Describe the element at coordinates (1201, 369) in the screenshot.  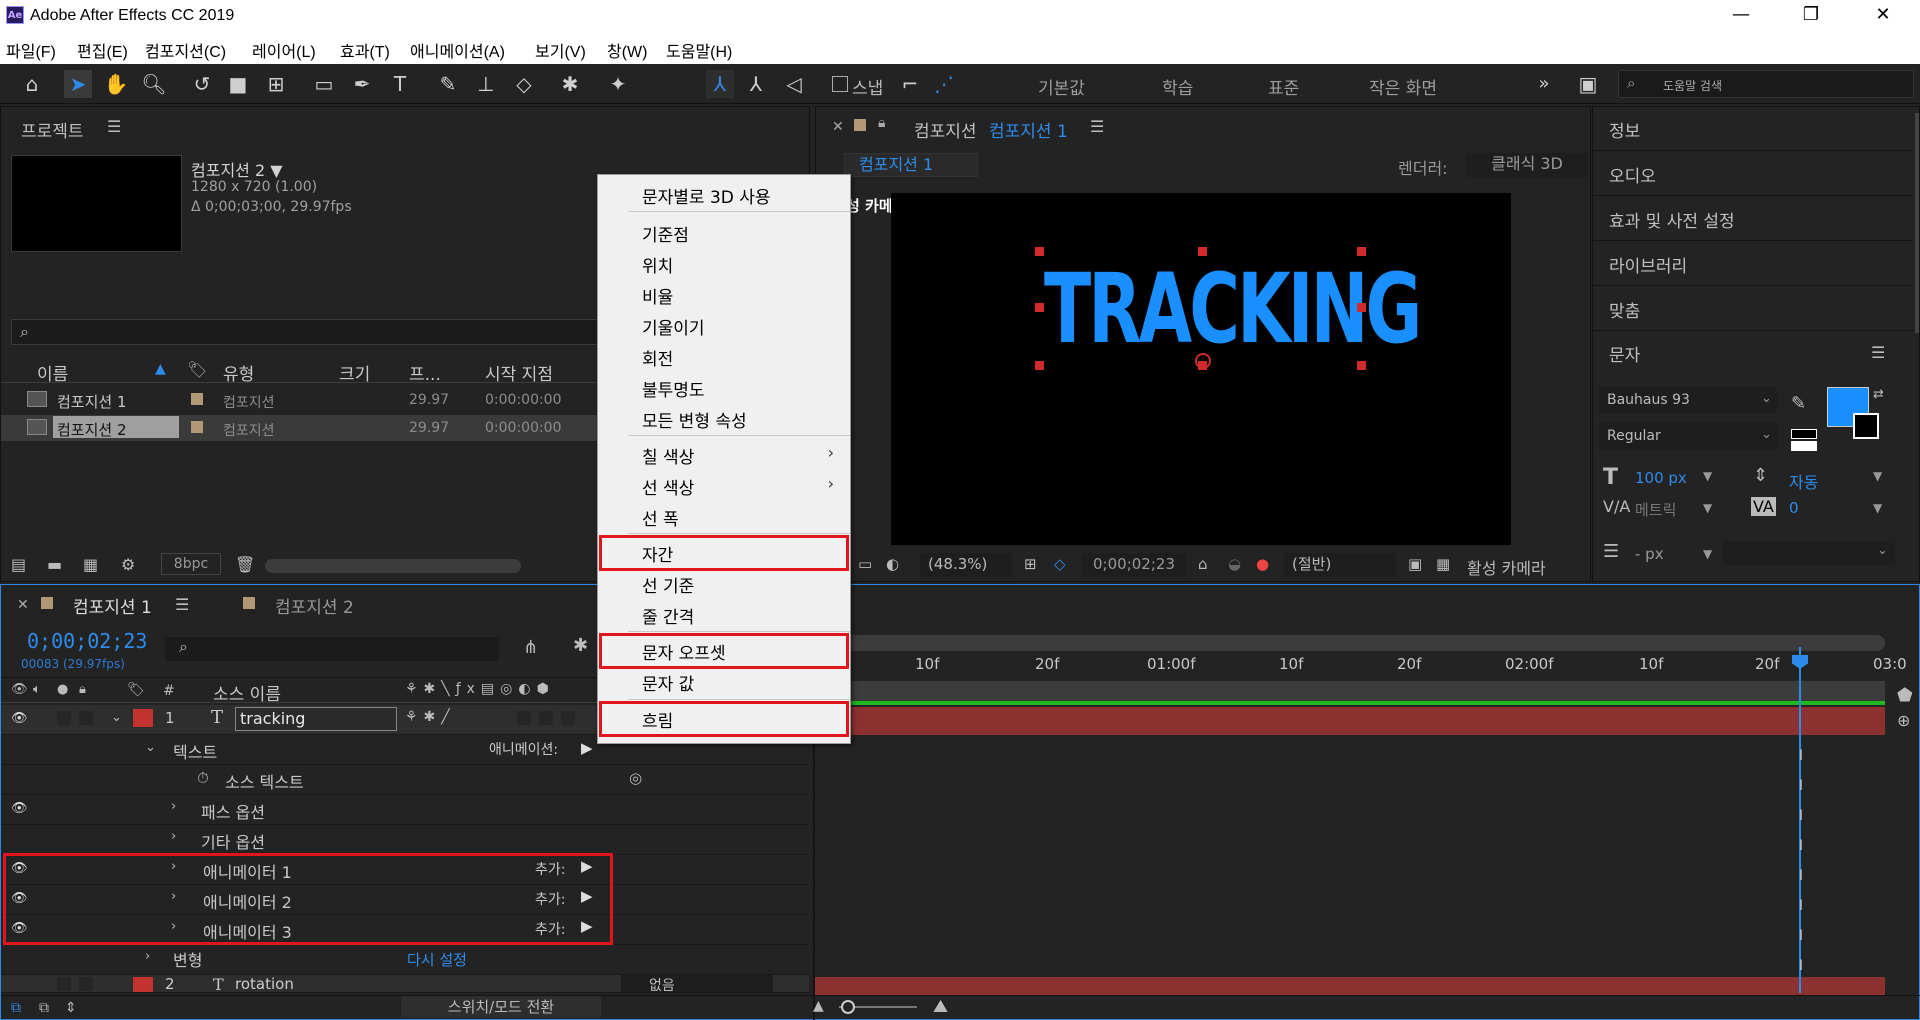
I see `composition-canvas: TRACKING` at that location.